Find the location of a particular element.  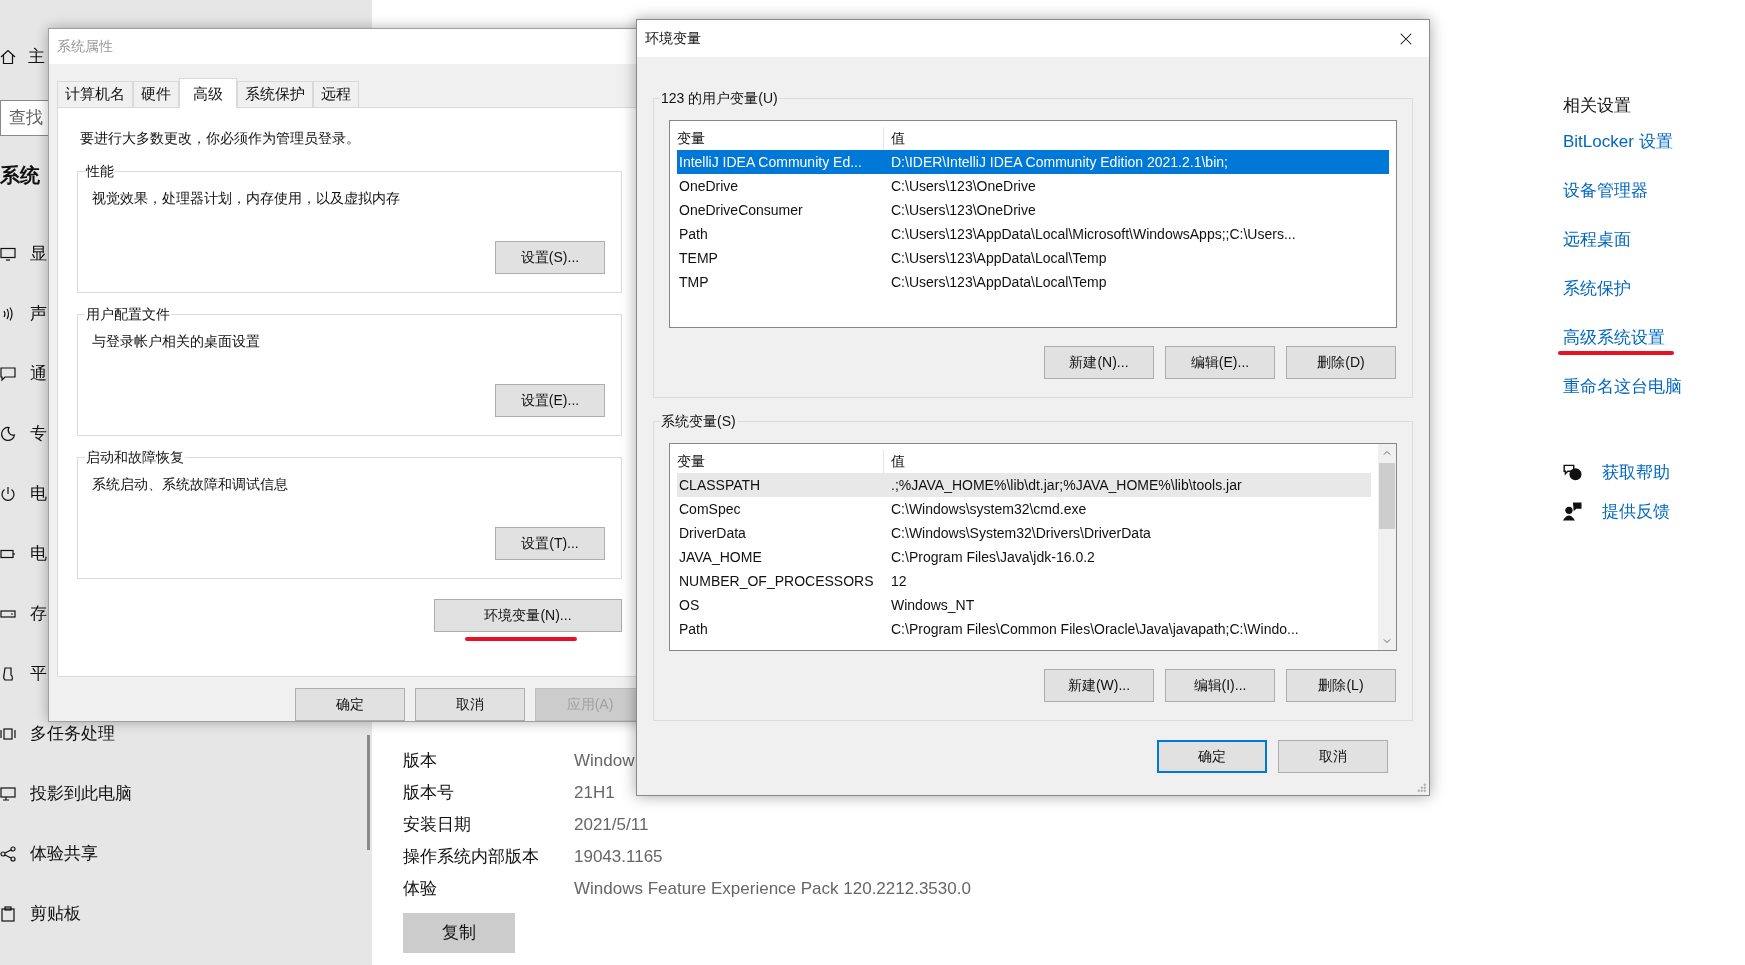

table-cell-text: C:\Windows\system32\cmd.exe is located at coordinates (988, 509).